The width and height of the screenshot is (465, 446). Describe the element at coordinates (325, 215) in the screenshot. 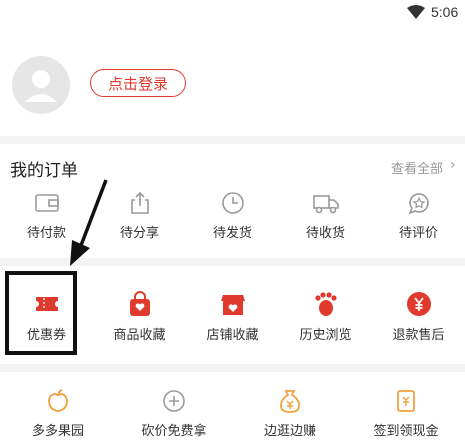

I see `order-pending-receipt: 待收货` at that location.